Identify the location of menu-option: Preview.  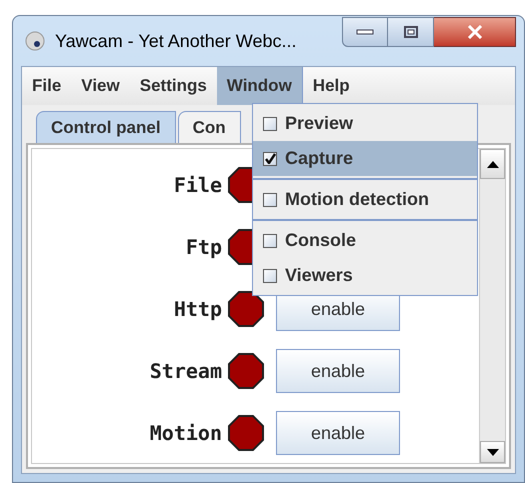
(365, 123).